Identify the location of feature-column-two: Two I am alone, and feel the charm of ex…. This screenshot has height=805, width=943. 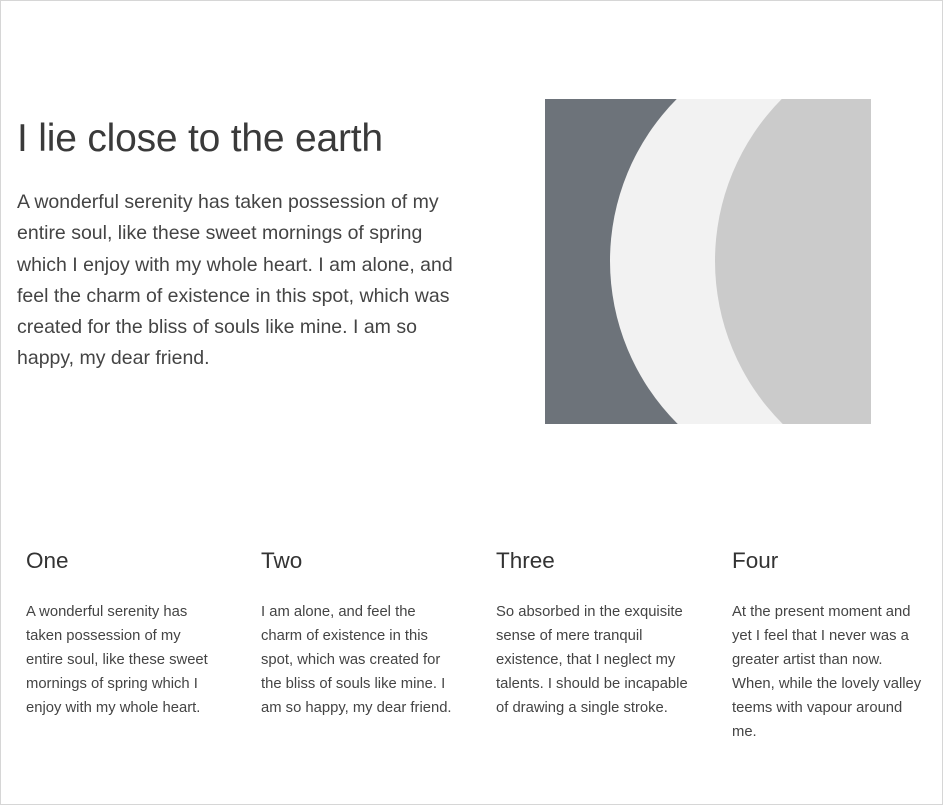
(358, 632).